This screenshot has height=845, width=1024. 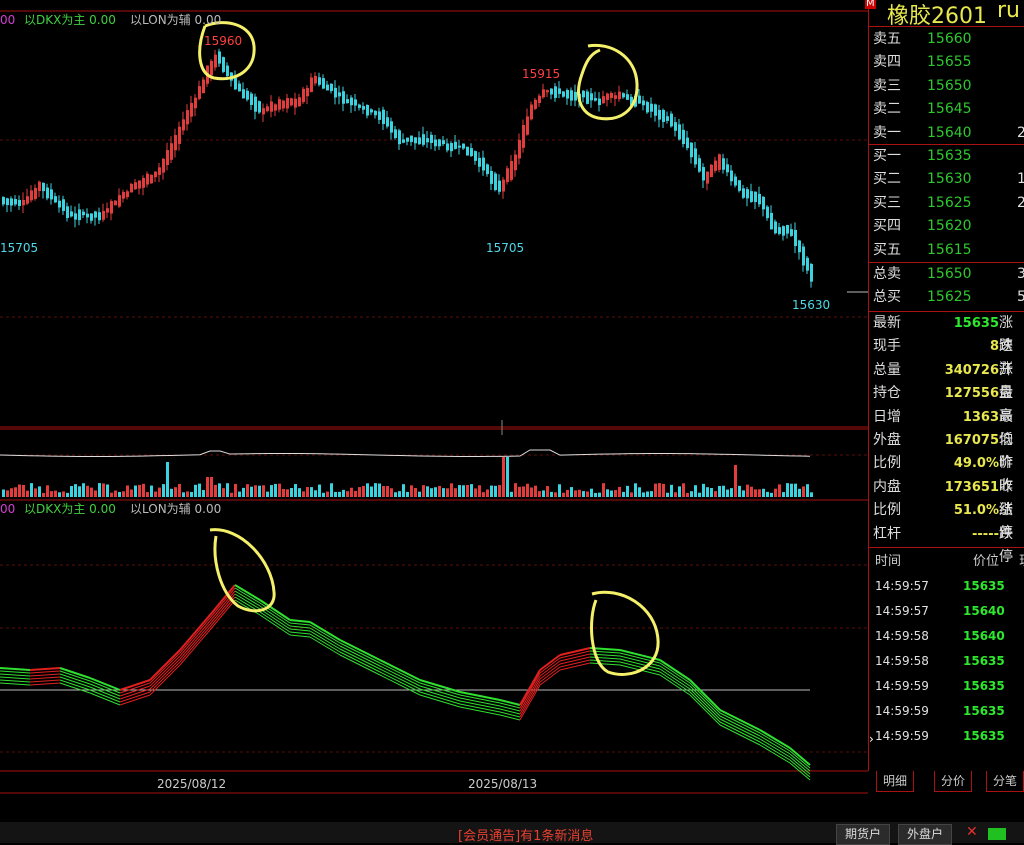 I want to click on tick-row: 14:59:57 15635, so click(x=946, y=586).